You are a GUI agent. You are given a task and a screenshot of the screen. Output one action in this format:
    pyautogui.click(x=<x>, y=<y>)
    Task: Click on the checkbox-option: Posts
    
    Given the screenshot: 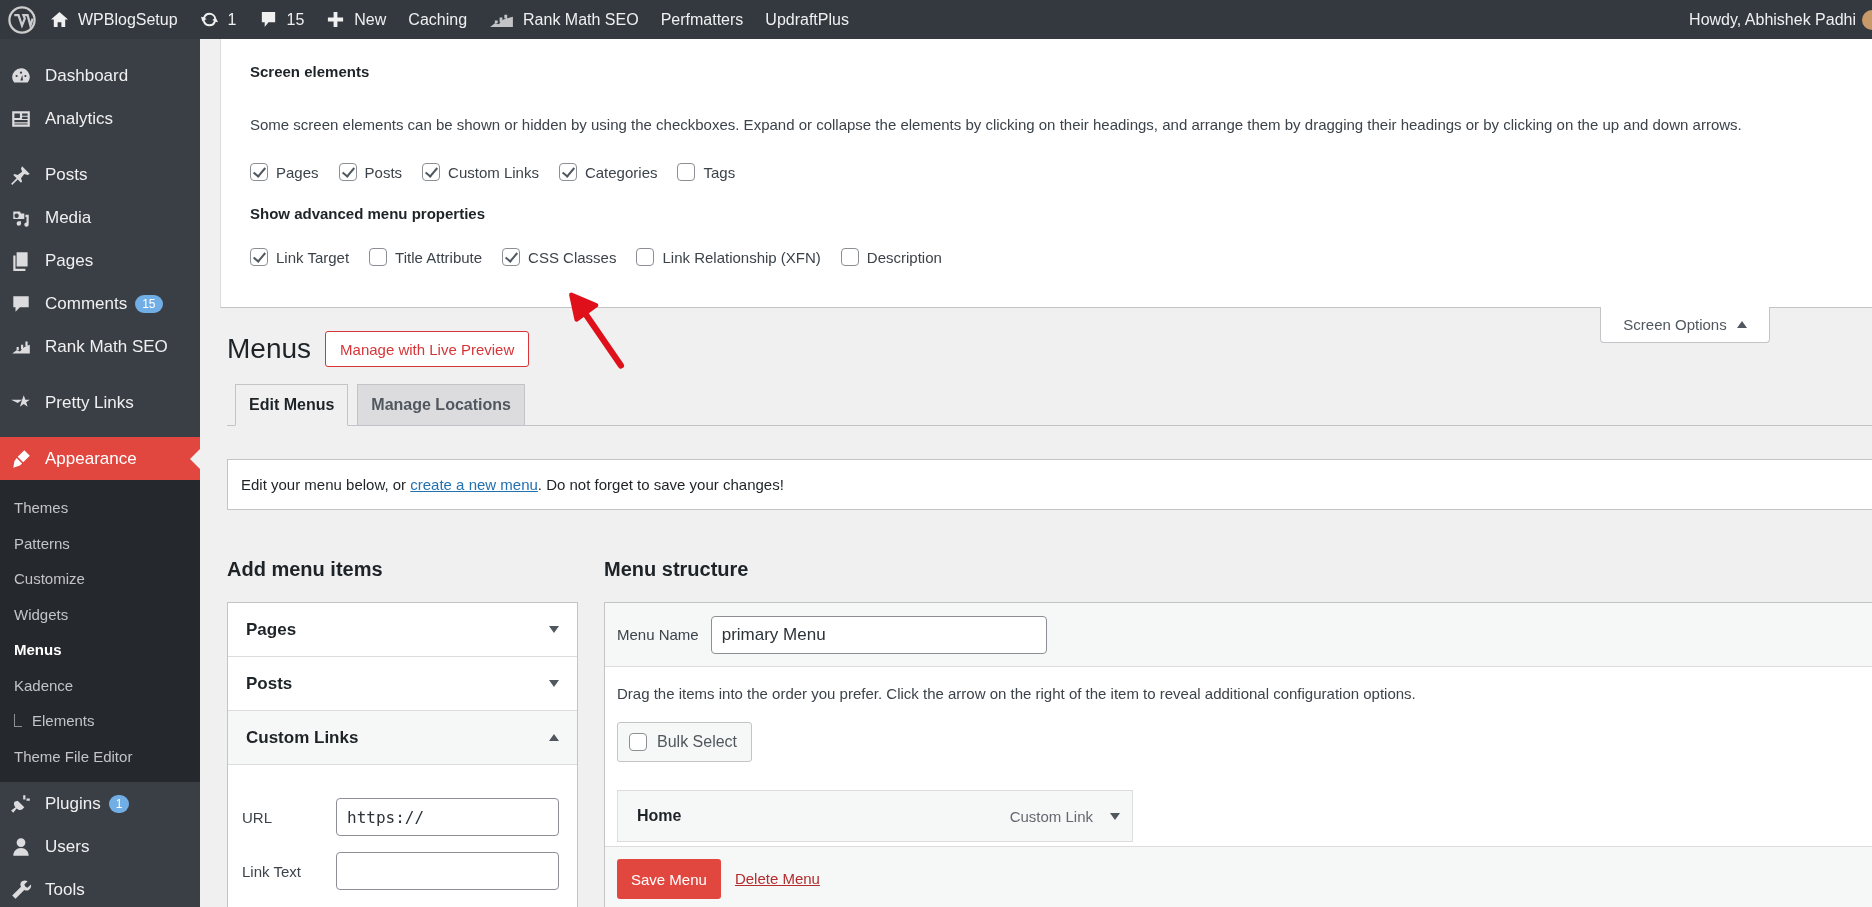 What is the action you would take?
    pyautogui.click(x=370, y=172)
    